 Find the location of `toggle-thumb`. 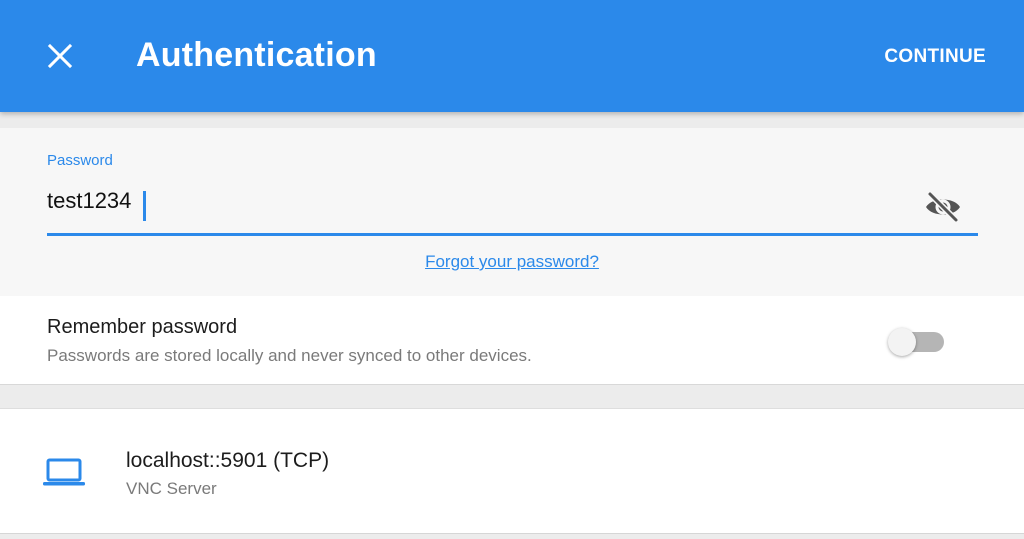

toggle-thumb is located at coordinates (902, 342).